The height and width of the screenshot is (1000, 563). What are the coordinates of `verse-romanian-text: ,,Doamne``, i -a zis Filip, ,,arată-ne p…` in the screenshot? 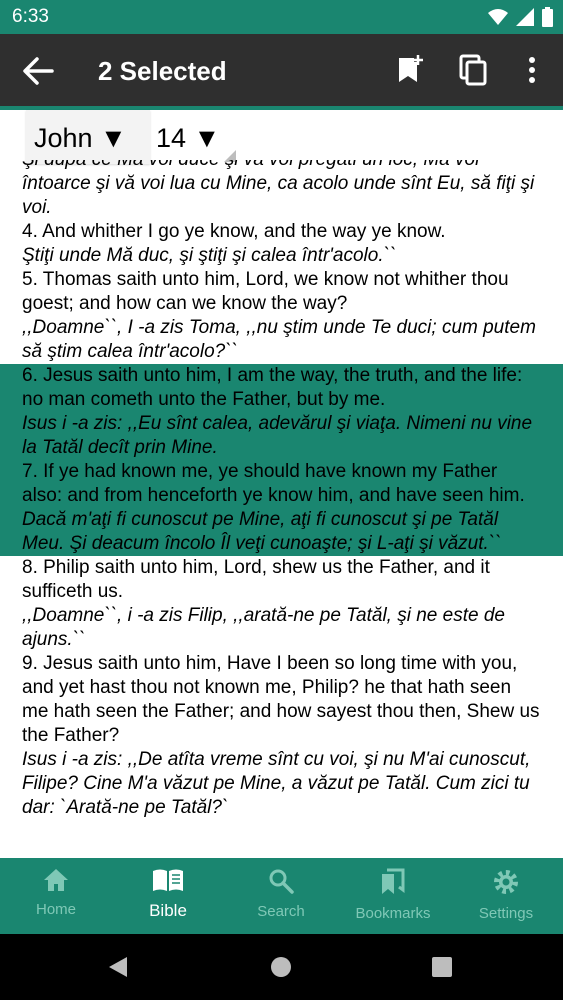 It's located at (263, 627).